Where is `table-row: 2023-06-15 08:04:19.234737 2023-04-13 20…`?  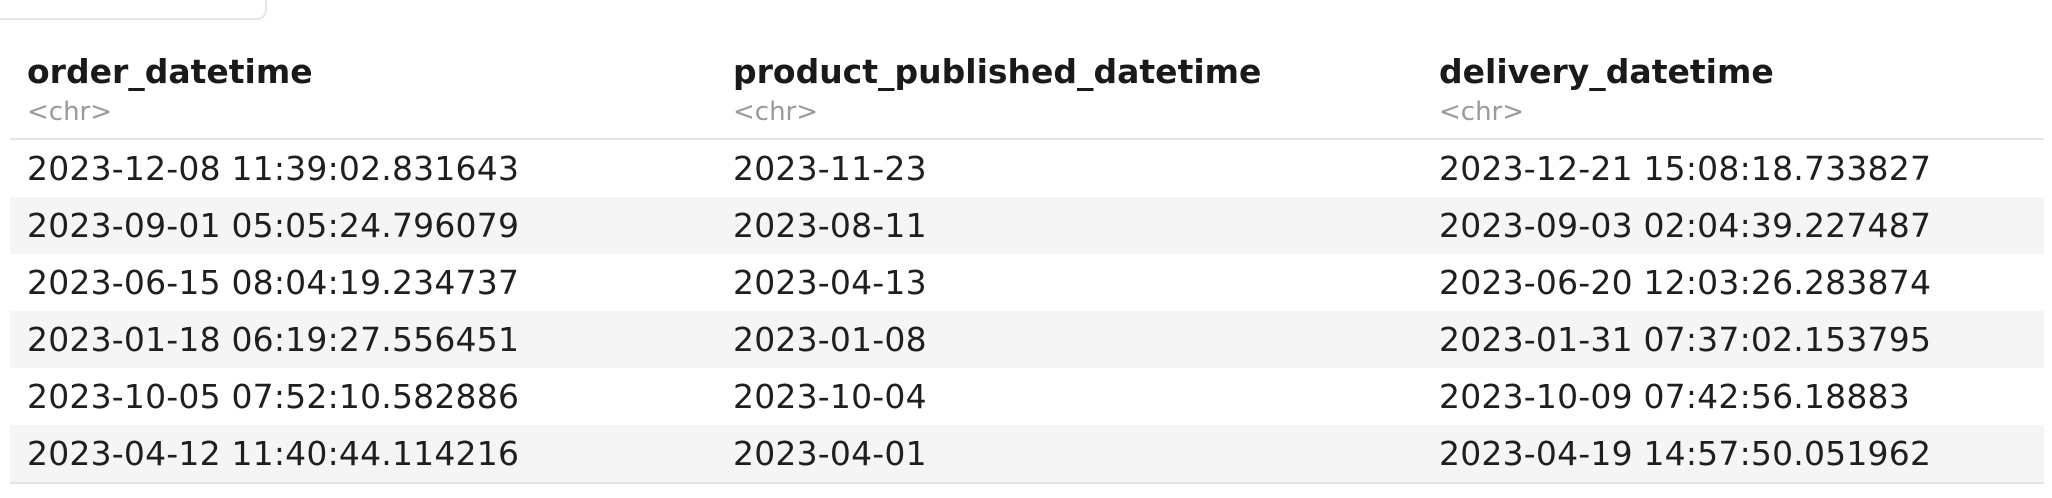 table-row: 2023-06-15 08:04:19.234737 2023-04-13 20… is located at coordinates (1027, 282).